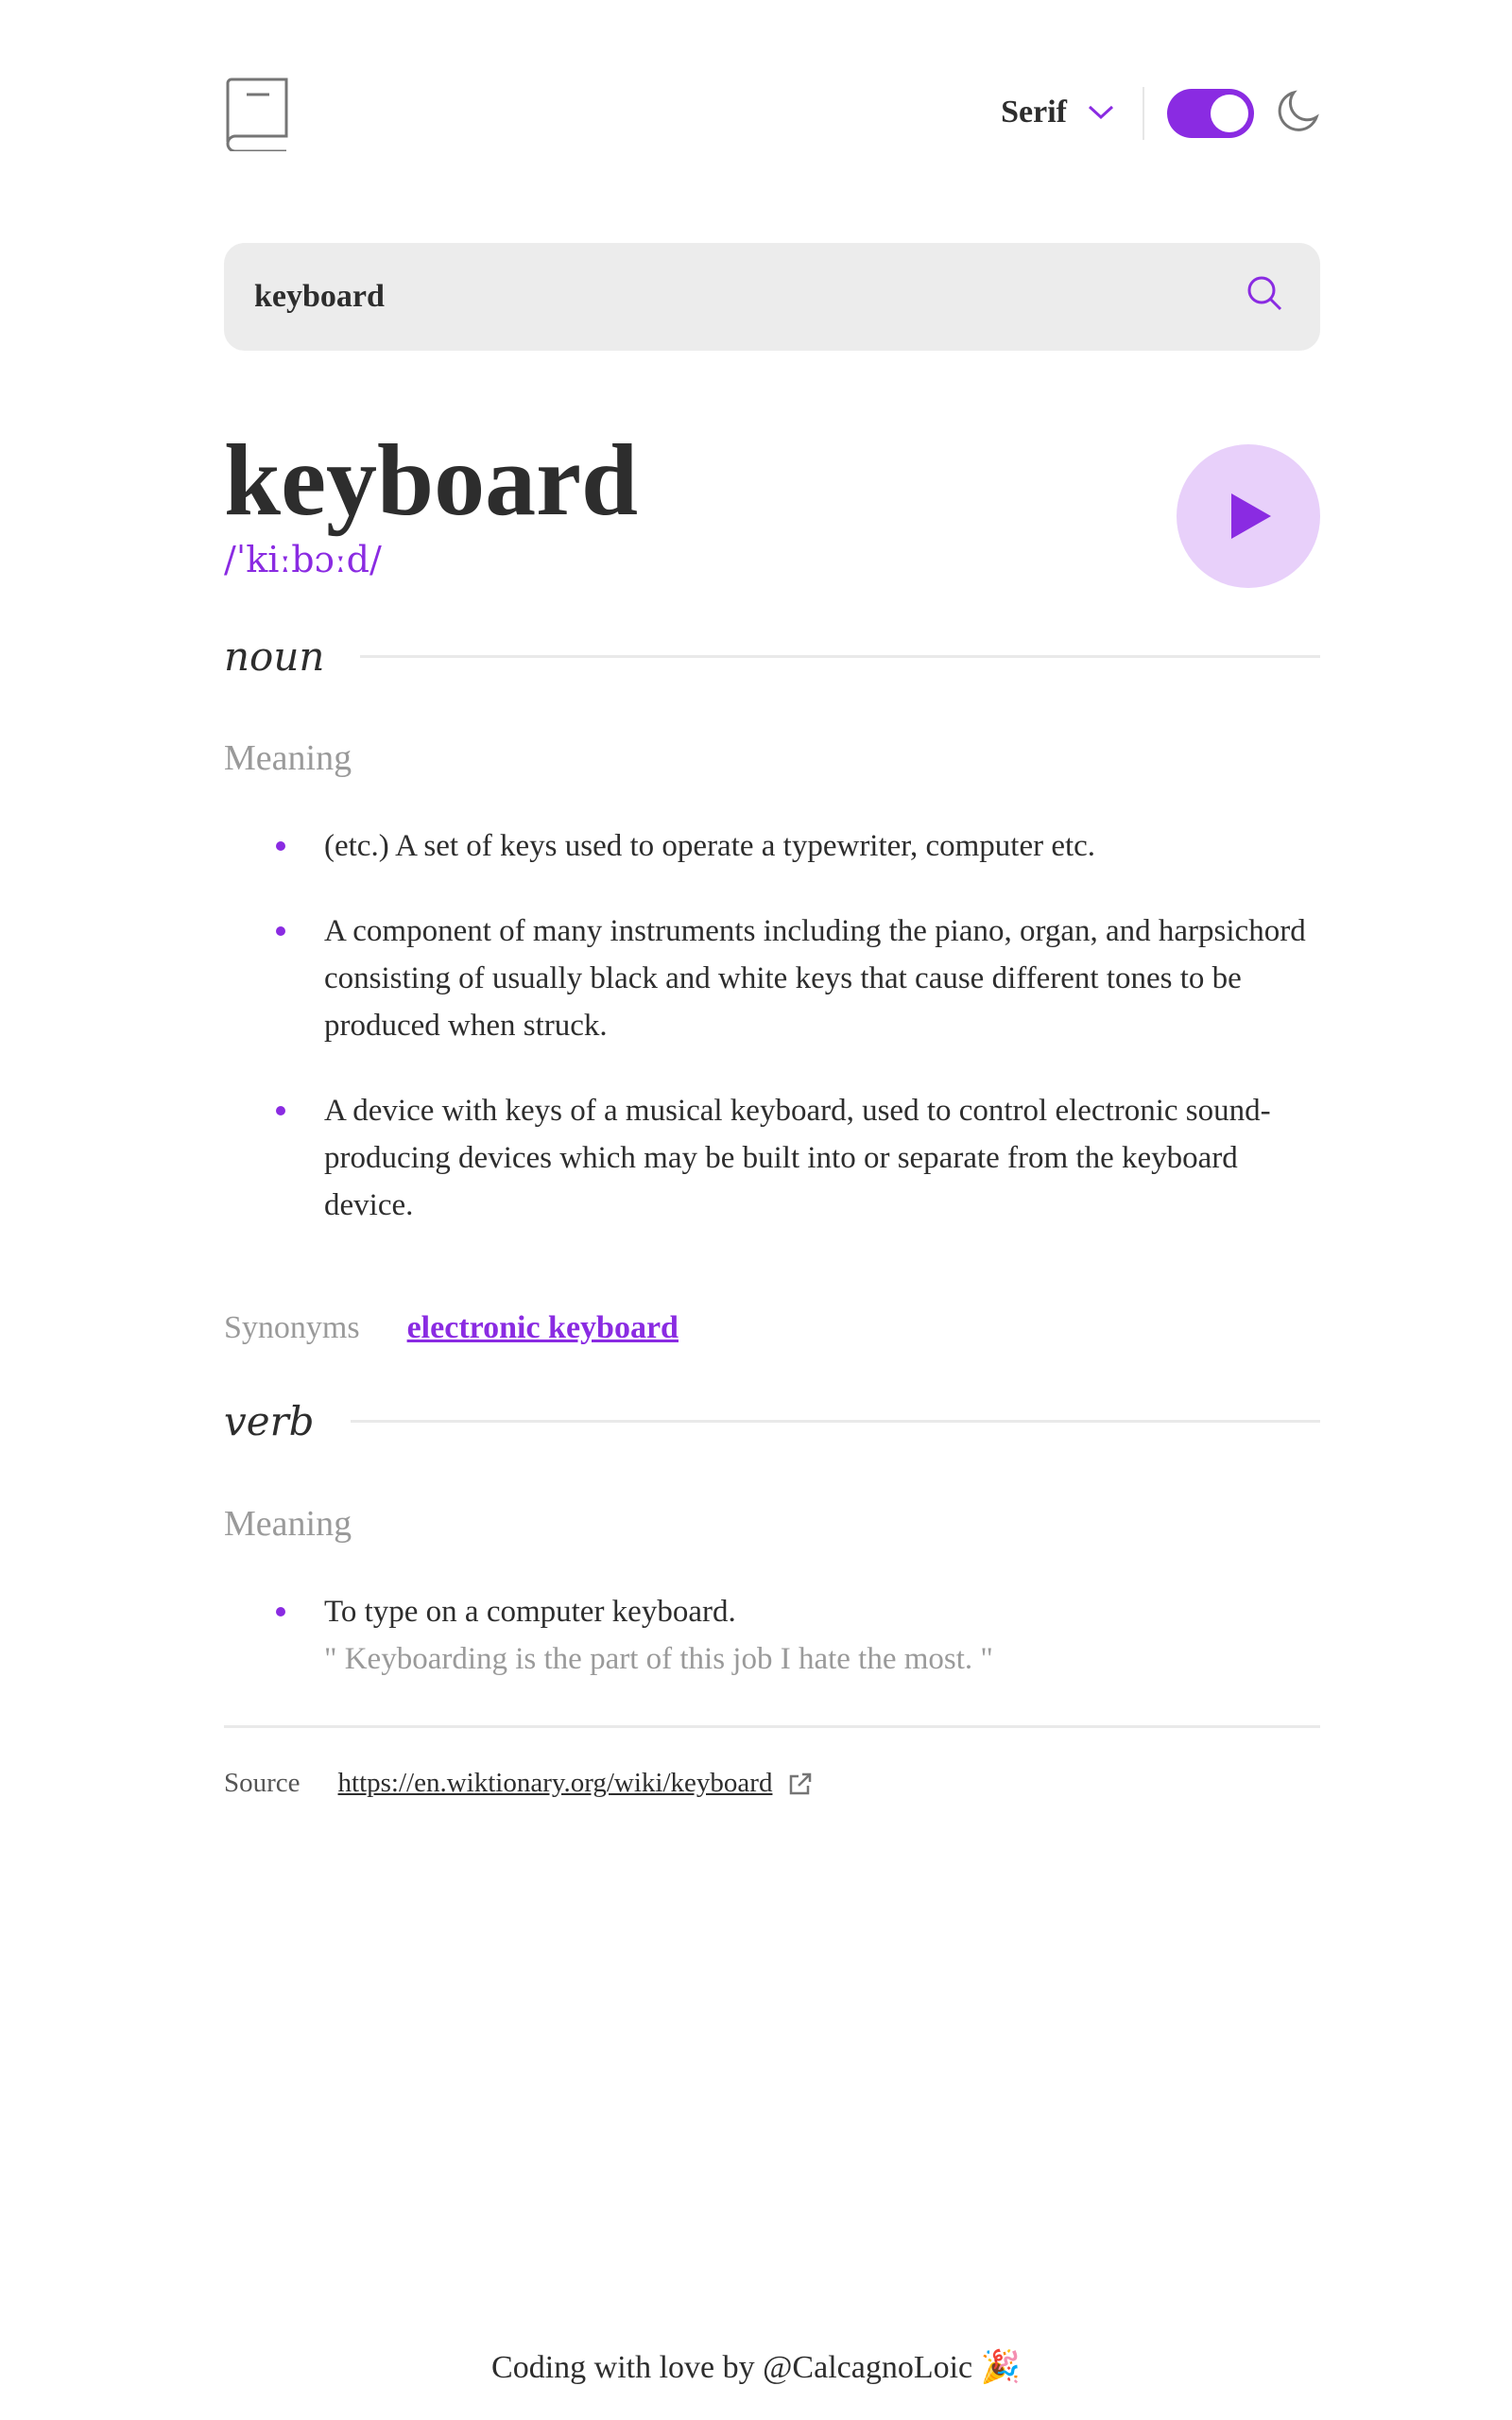 The width and height of the screenshot is (1512, 2420). I want to click on source-divider, so click(772, 1726).